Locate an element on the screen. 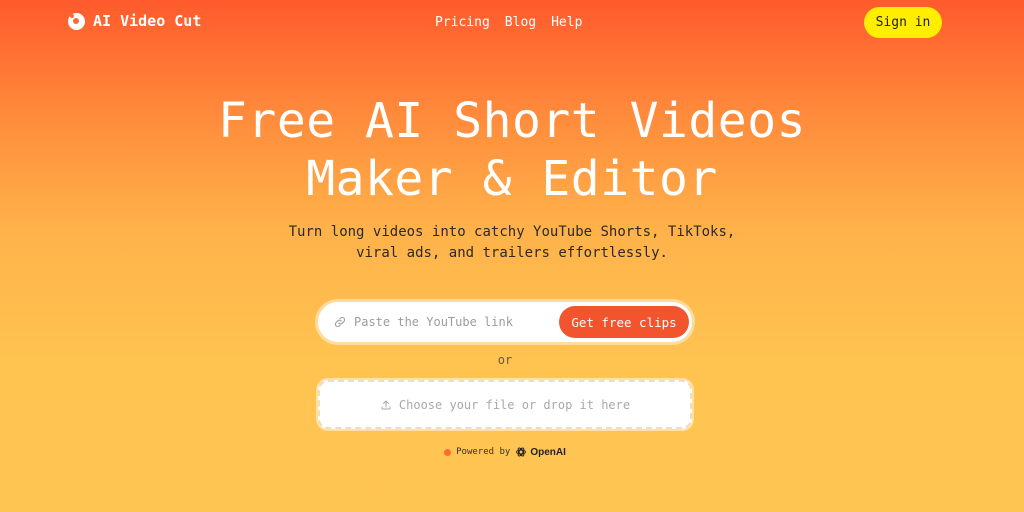  openai-icon is located at coordinates (521, 452).